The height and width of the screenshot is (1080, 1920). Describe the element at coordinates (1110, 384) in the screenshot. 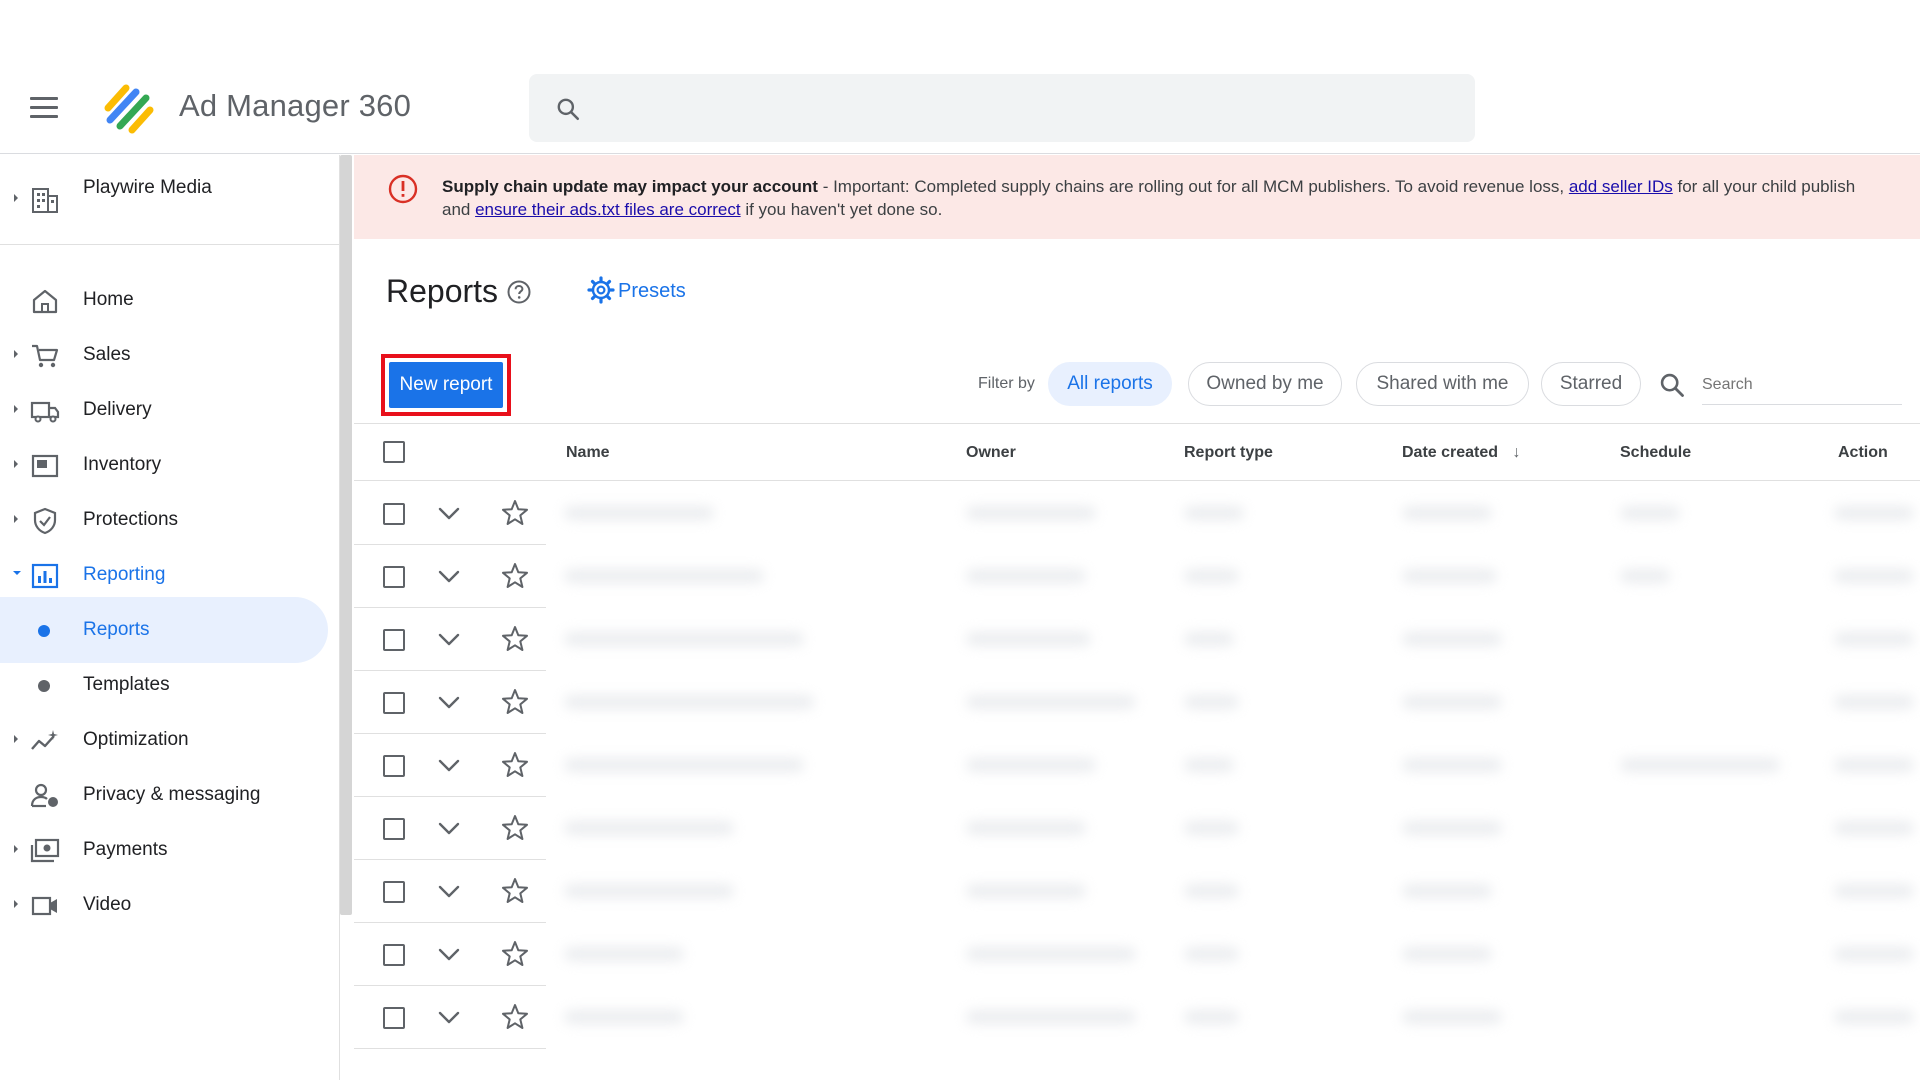

I see `filter-chip-all-reports: All reports` at that location.